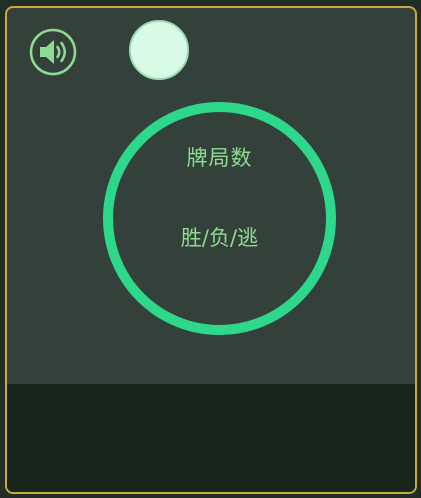 This screenshot has width=421, height=498. Describe the element at coordinates (159, 50) in the screenshot. I see `player-avatar` at that location.